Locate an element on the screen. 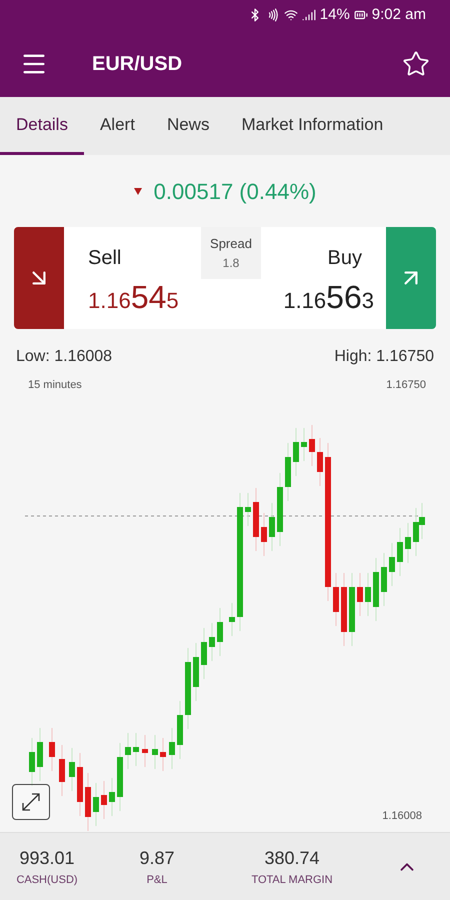  account-label: P&L is located at coordinates (157, 880).